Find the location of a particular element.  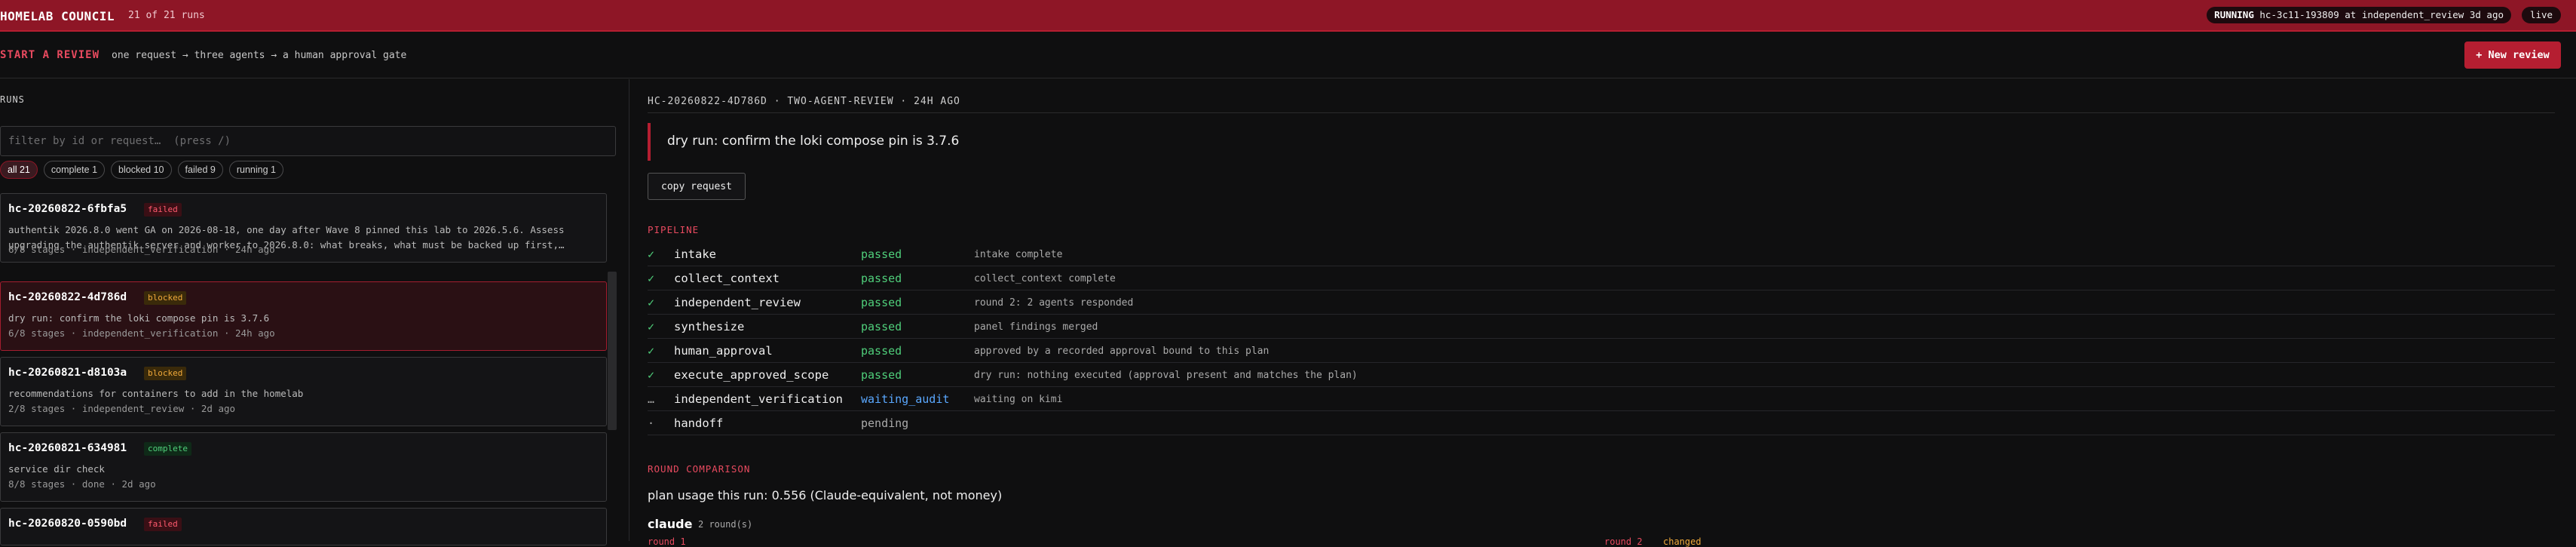

chip-running: running 1 is located at coordinates (255, 170).